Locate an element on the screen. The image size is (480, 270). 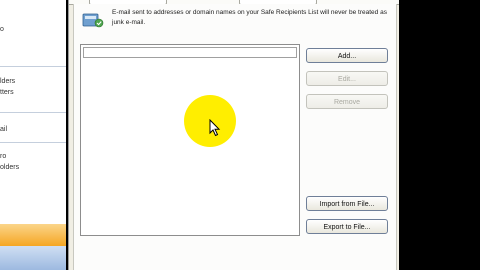
remove-button: Remove is located at coordinates (347, 101).